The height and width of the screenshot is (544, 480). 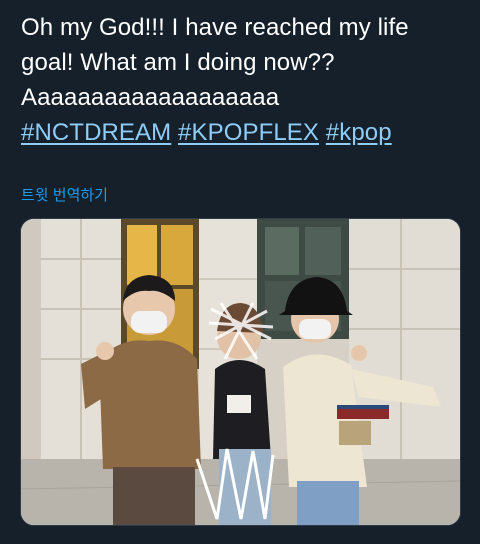 I want to click on hashtag-nctdream: #NCTDREAM, so click(x=96, y=132).